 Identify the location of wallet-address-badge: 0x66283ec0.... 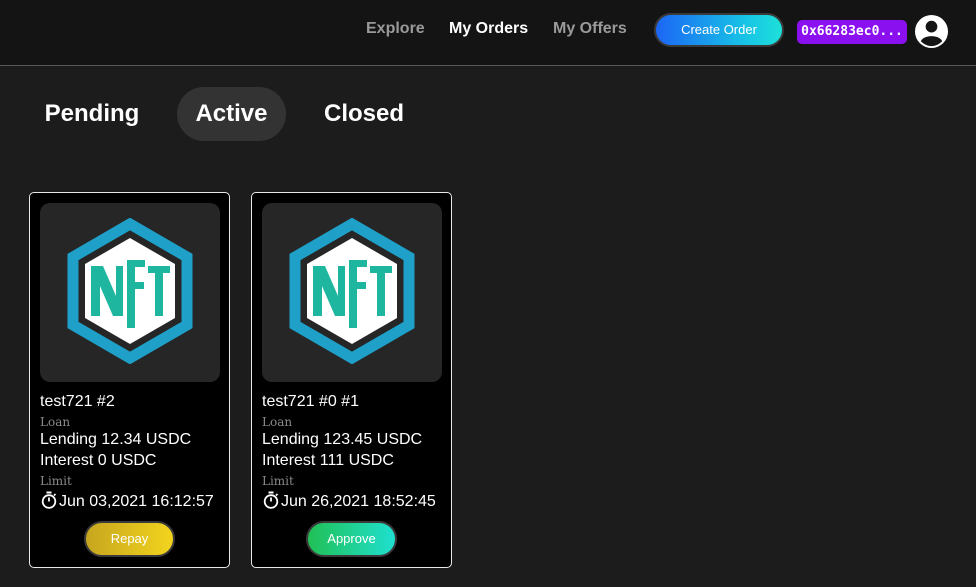
(852, 32).